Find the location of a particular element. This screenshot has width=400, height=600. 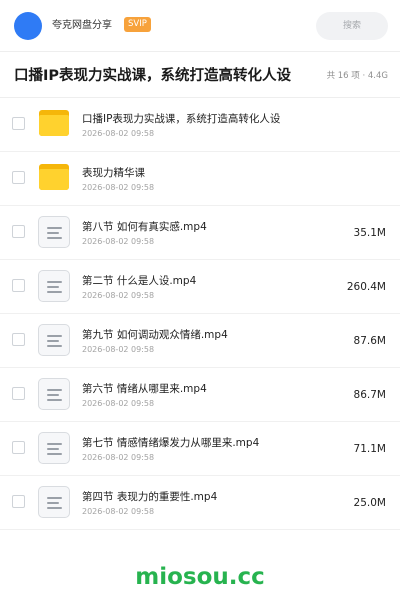

list-item: 第六节 情绪从哪里来.mp4 2026-08-02 09:58 86.7M is located at coordinates (200, 395).